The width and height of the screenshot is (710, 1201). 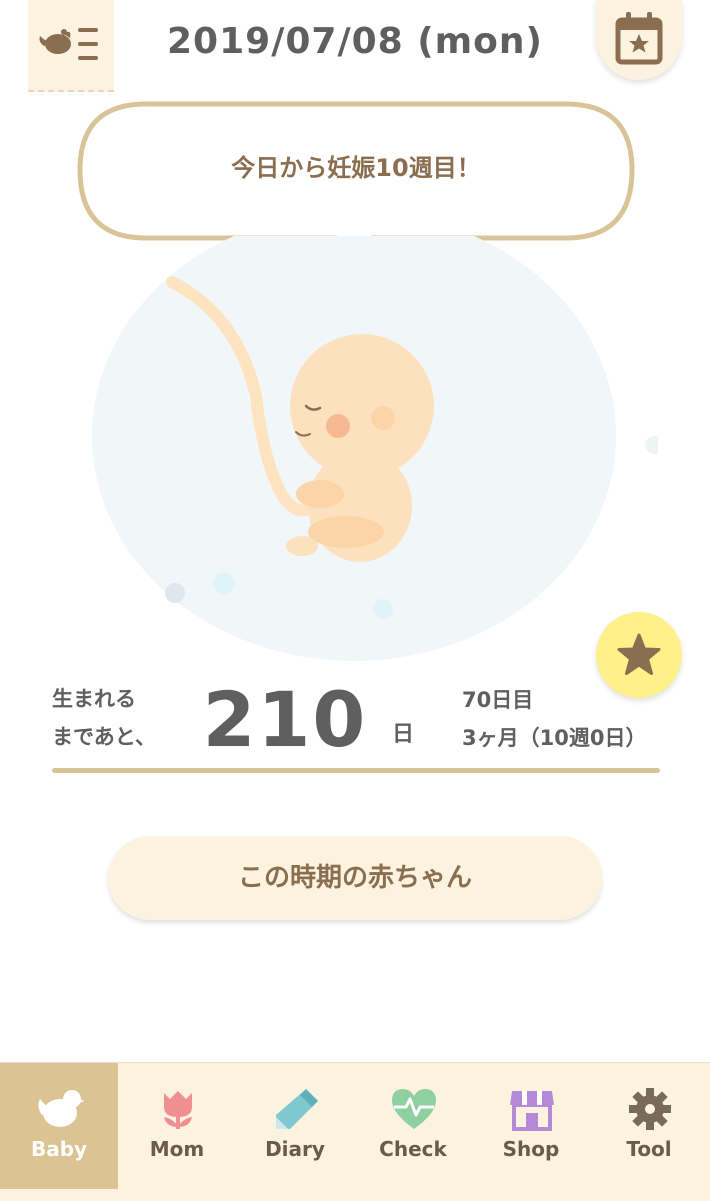 I want to click on fetus-arm, so click(x=320, y=494).